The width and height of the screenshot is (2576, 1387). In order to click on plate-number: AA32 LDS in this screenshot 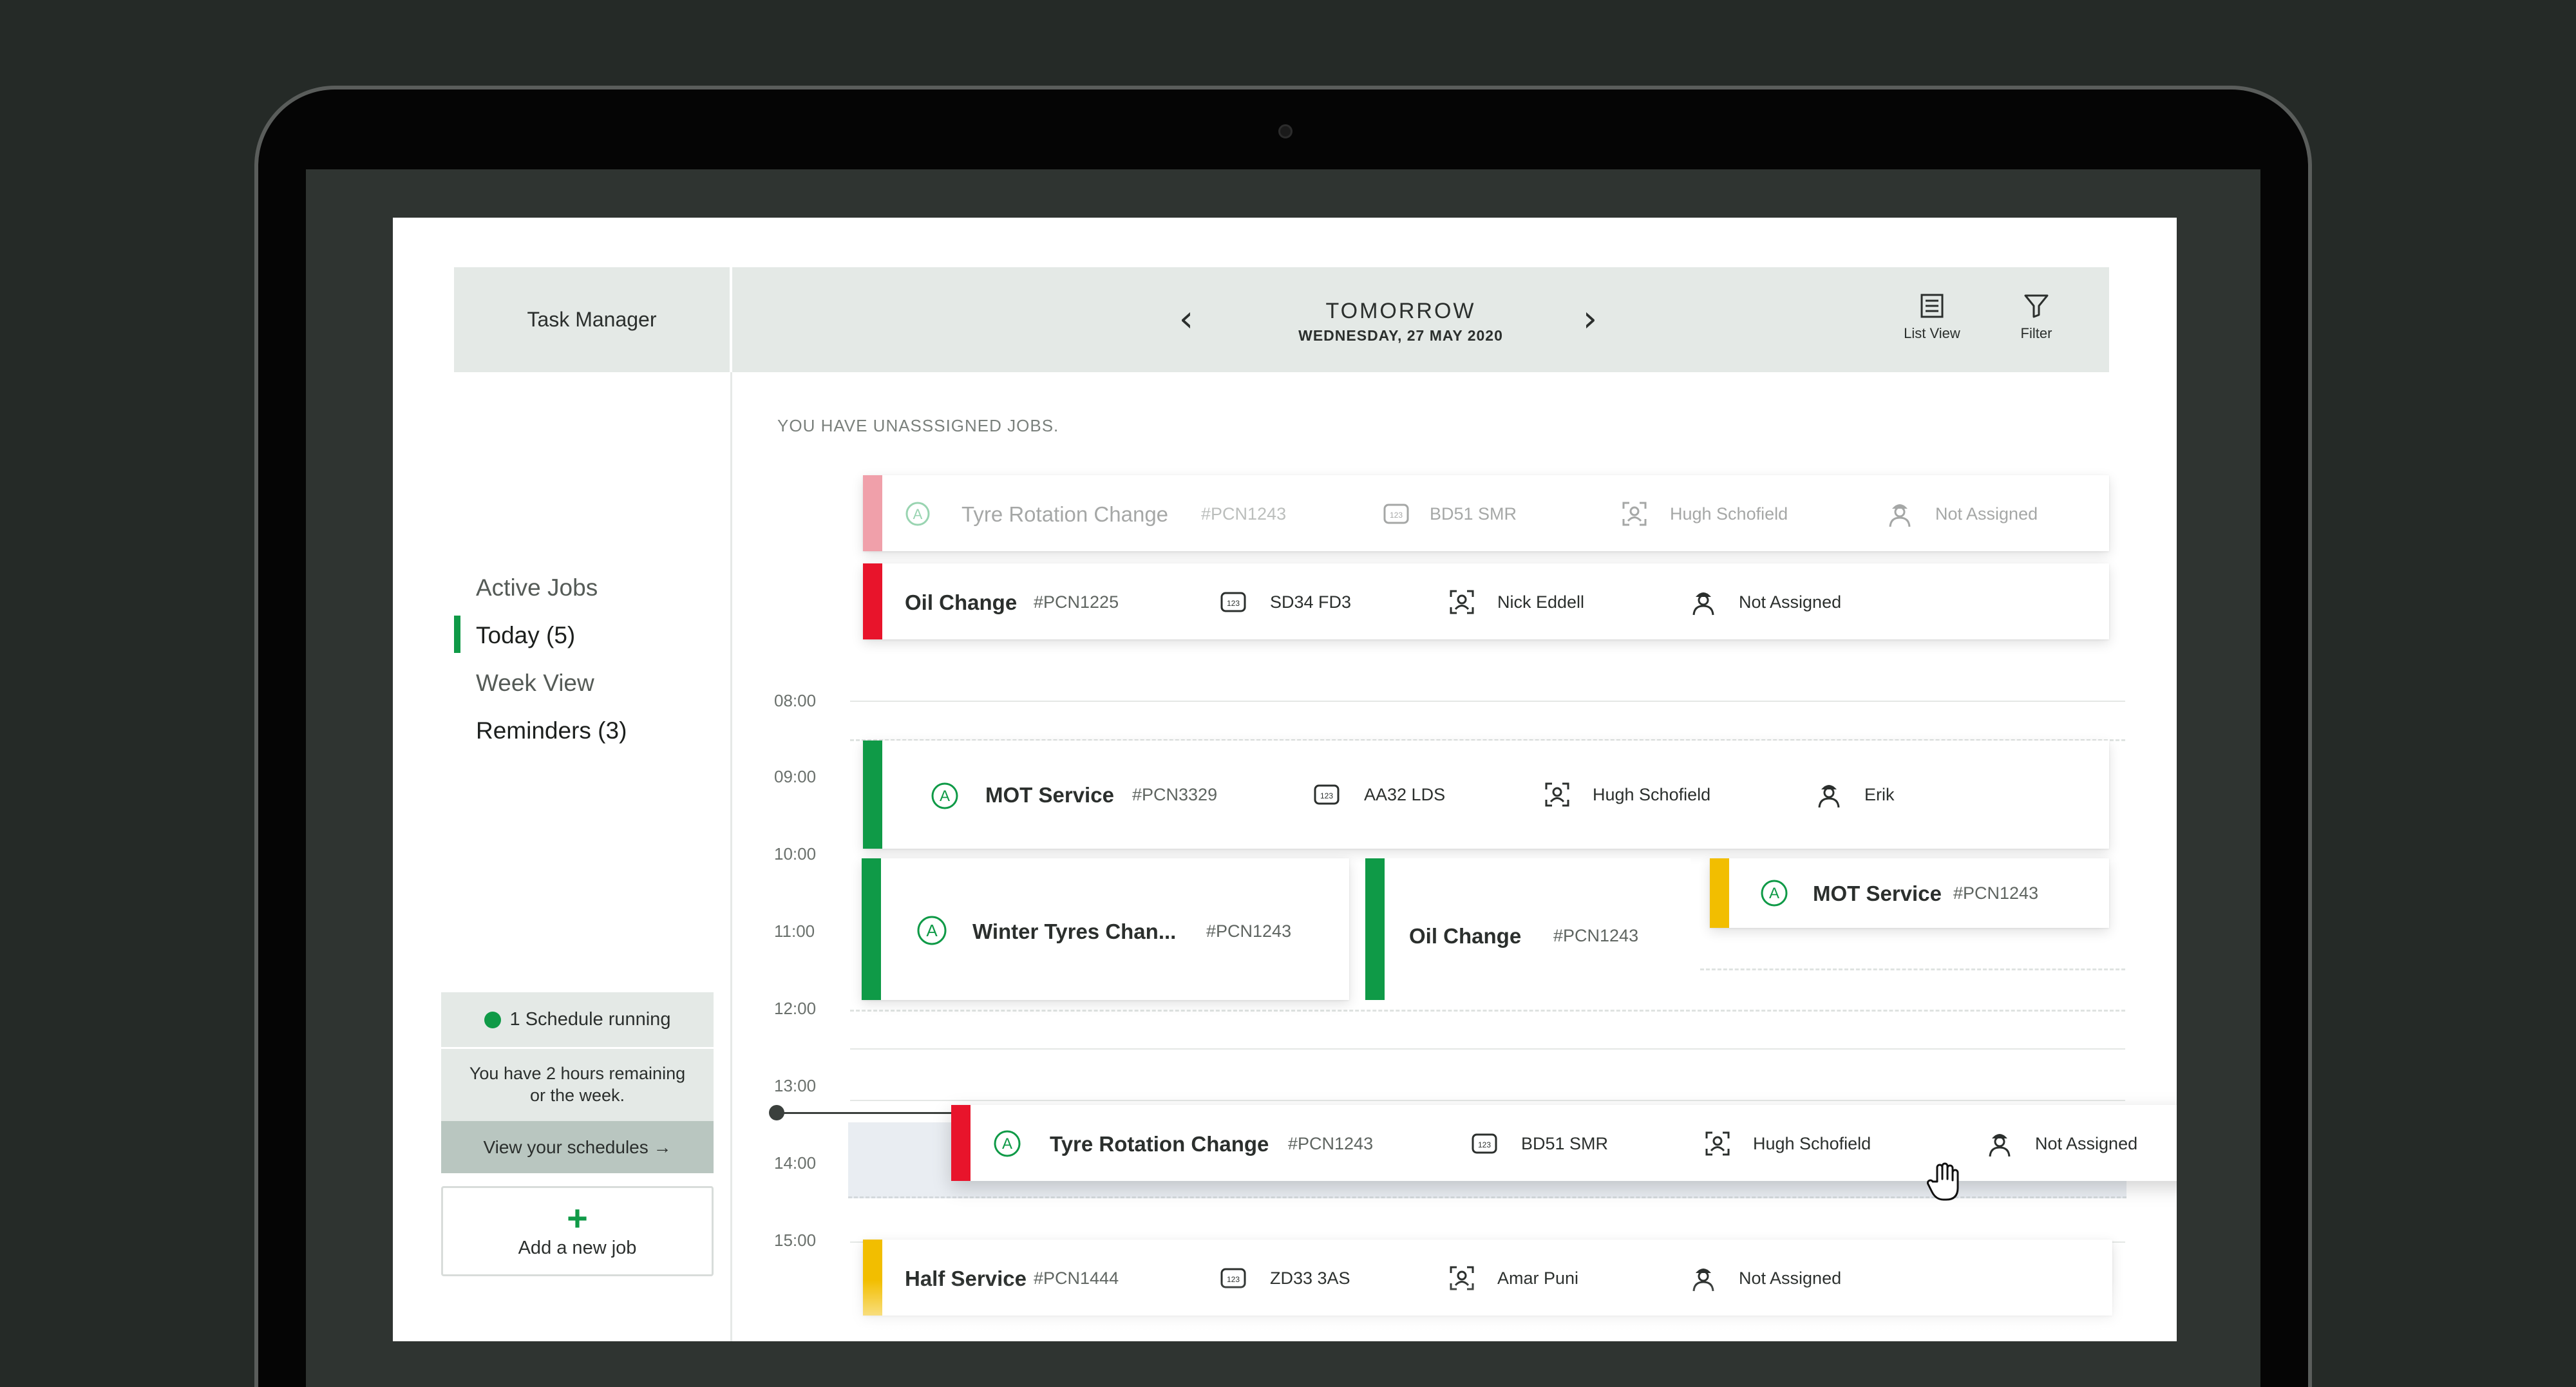, I will do `click(1405, 795)`.